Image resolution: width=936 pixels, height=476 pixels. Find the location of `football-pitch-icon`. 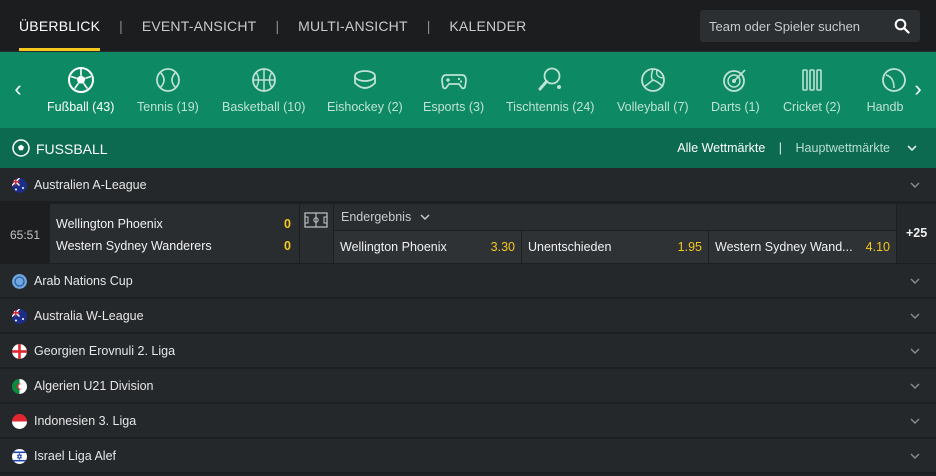

football-pitch-icon is located at coordinates (316, 220).